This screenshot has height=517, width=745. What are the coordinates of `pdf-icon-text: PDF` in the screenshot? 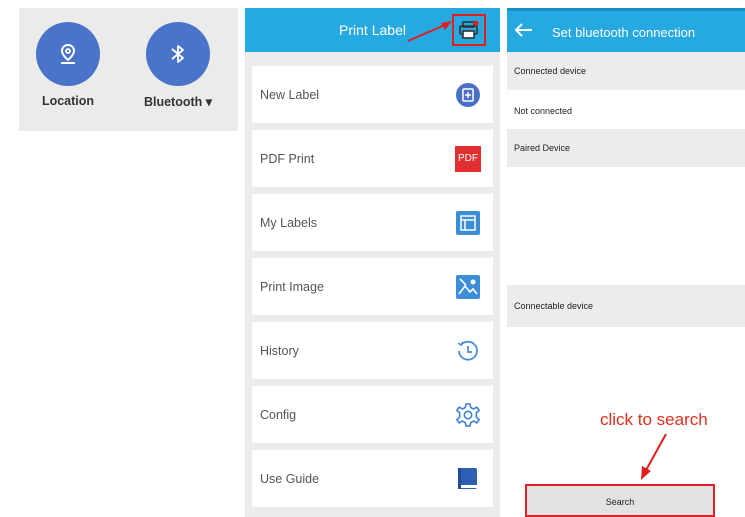 It's located at (468, 159).